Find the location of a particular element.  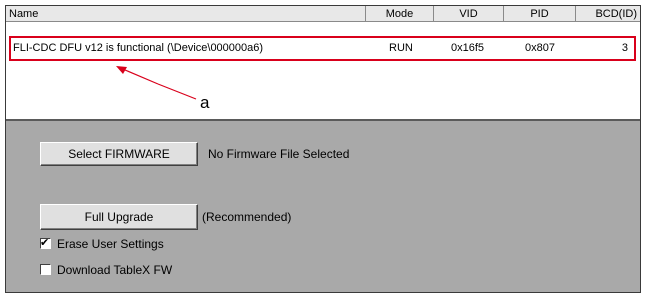

device-bcd-cell: 3 is located at coordinates (624, 48).